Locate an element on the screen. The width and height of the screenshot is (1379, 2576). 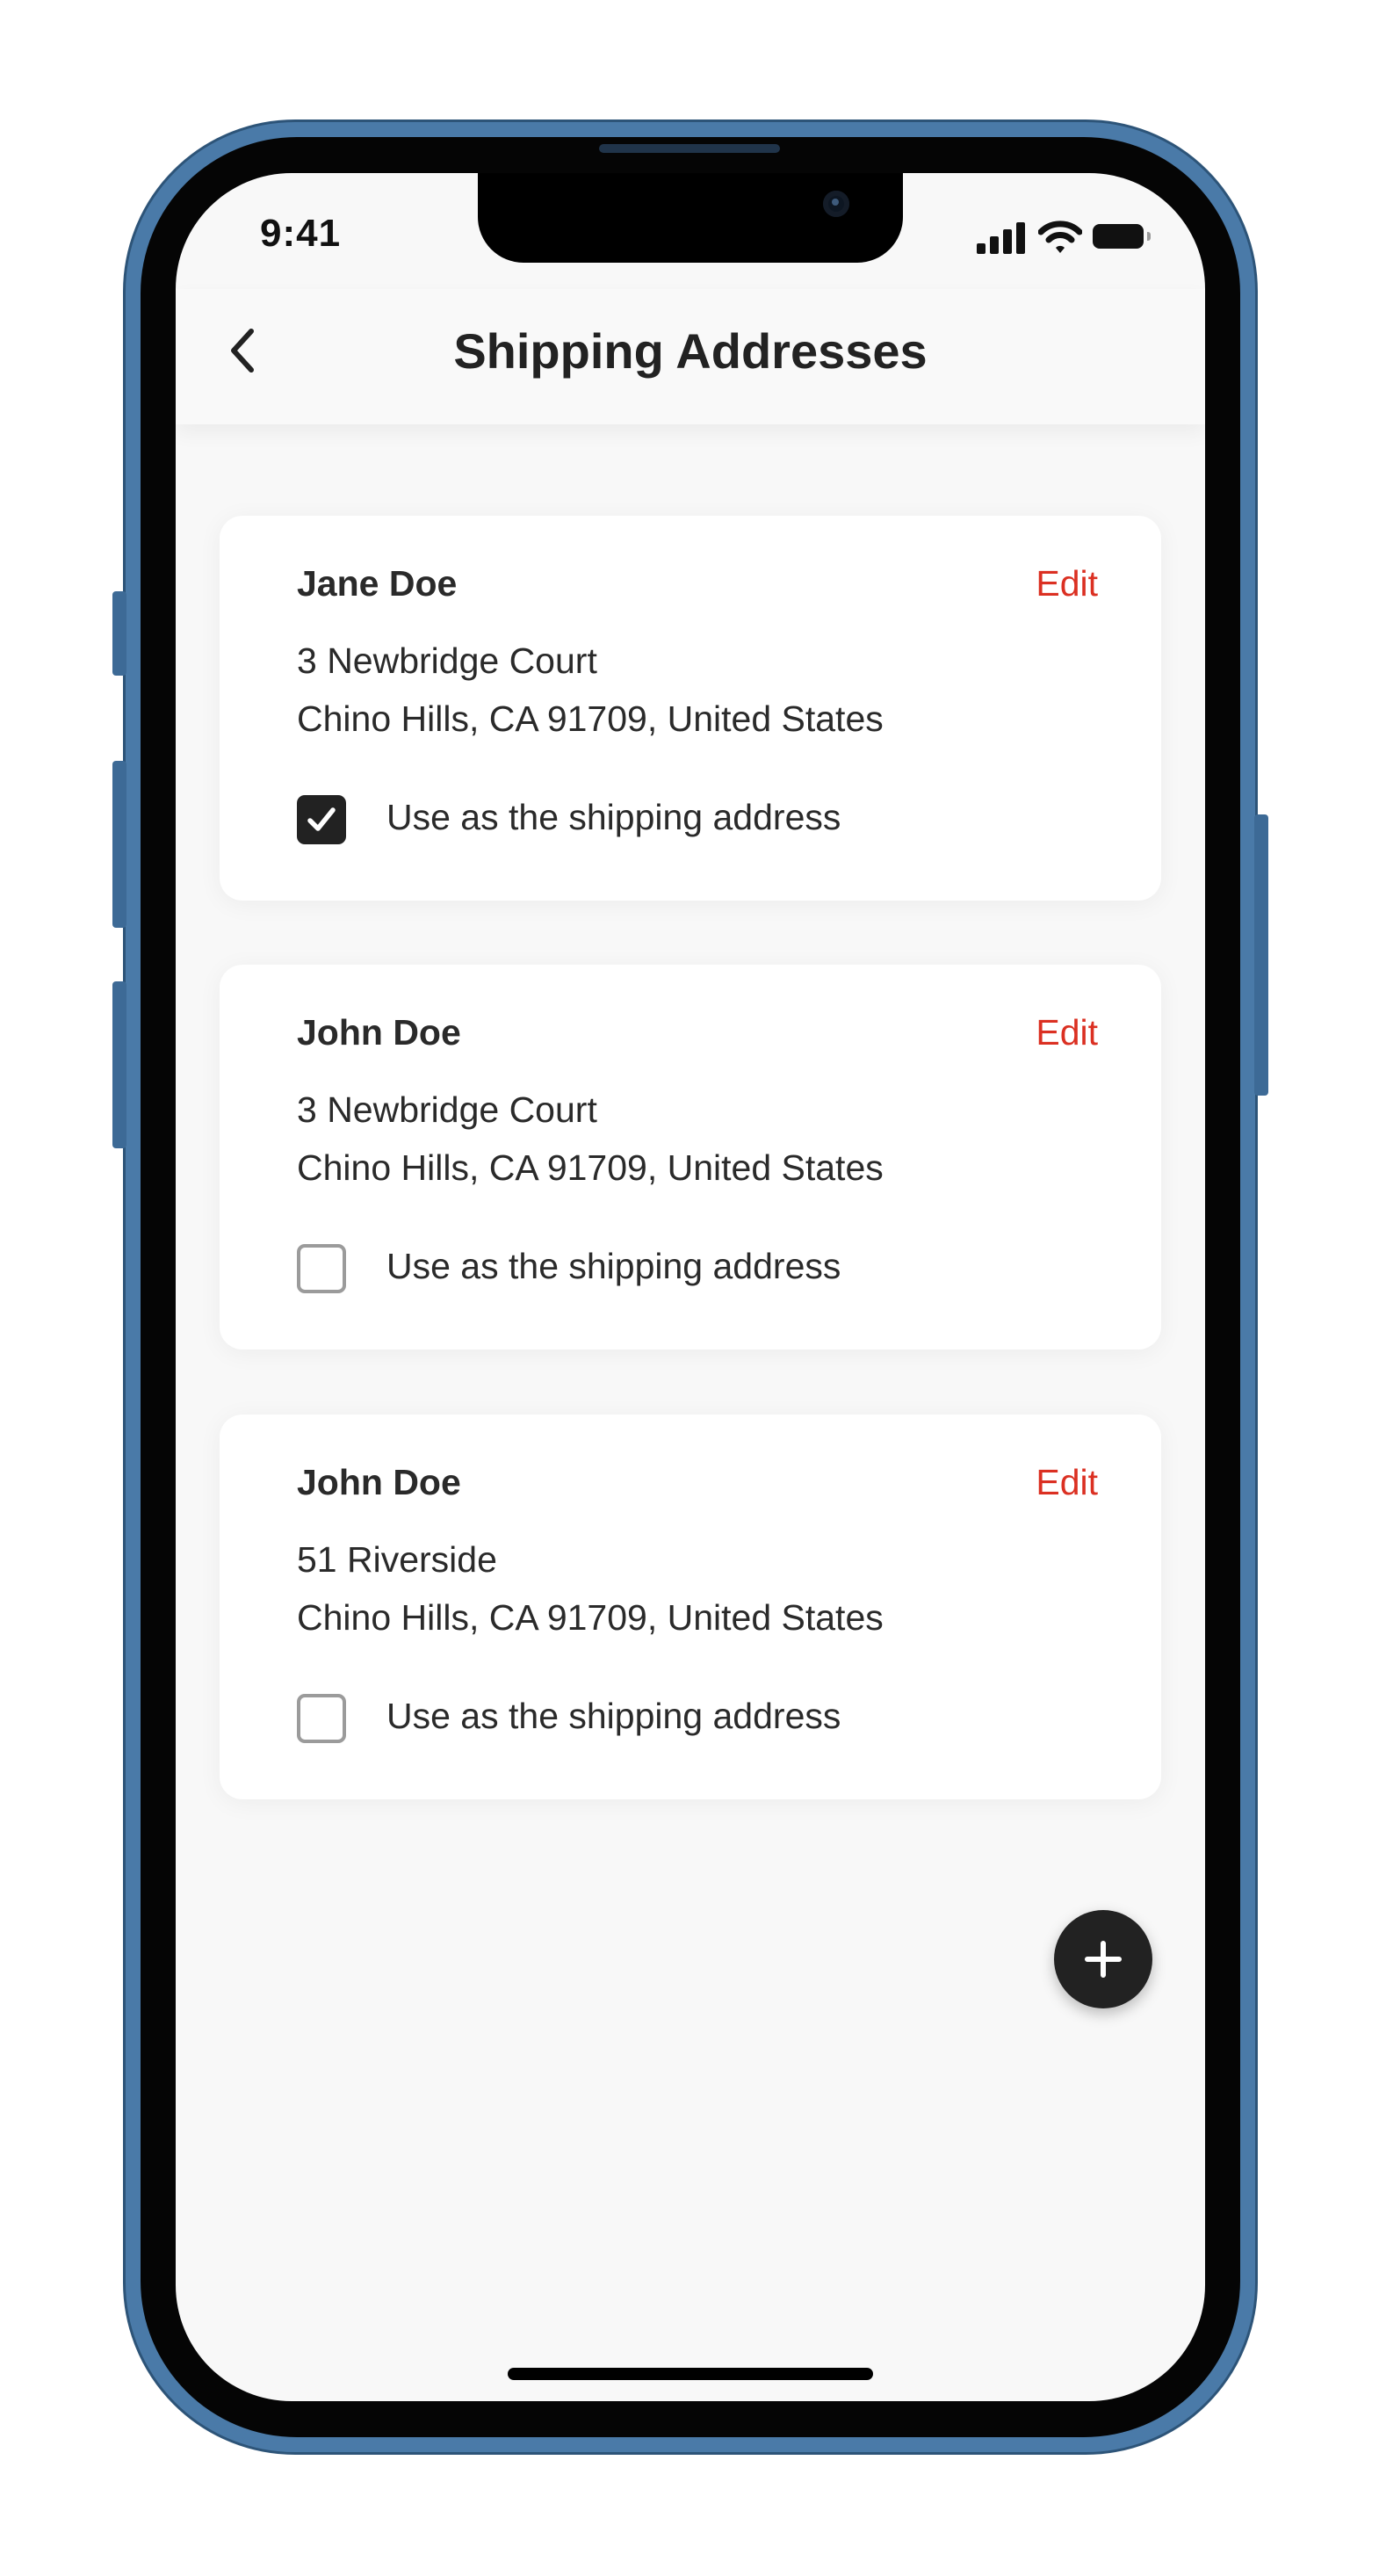
cellular-signal-icon is located at coordinates (1001, 237).